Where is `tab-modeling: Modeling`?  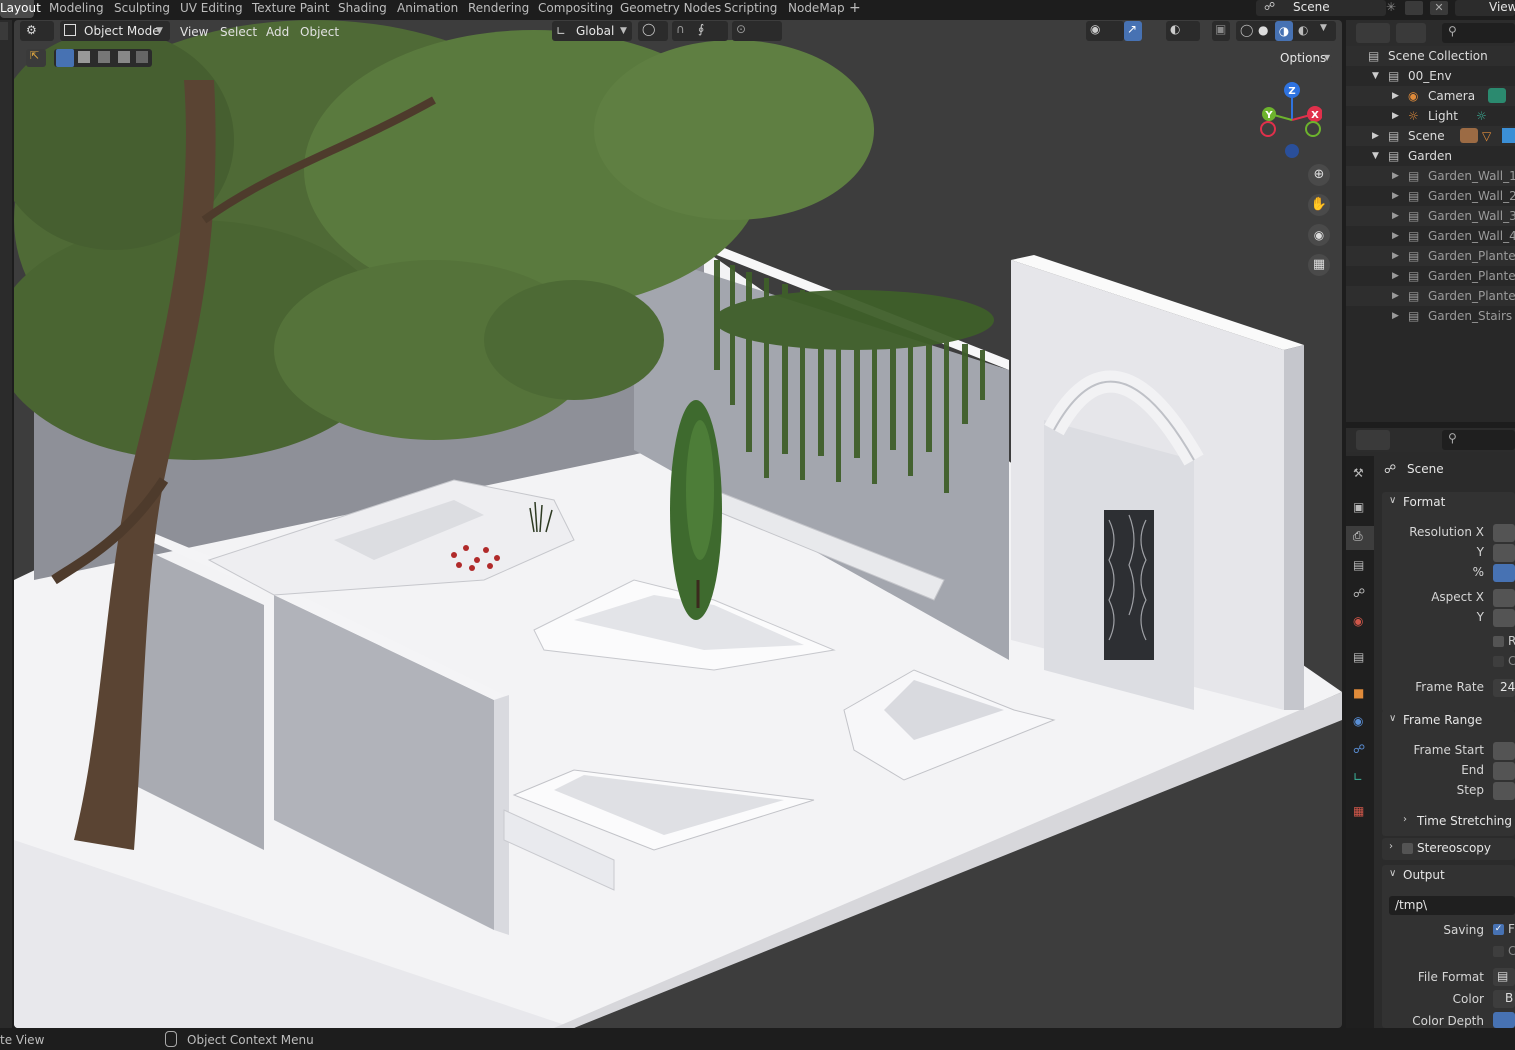 tab-modeling: Modeling is located at coordinates (76, 9).